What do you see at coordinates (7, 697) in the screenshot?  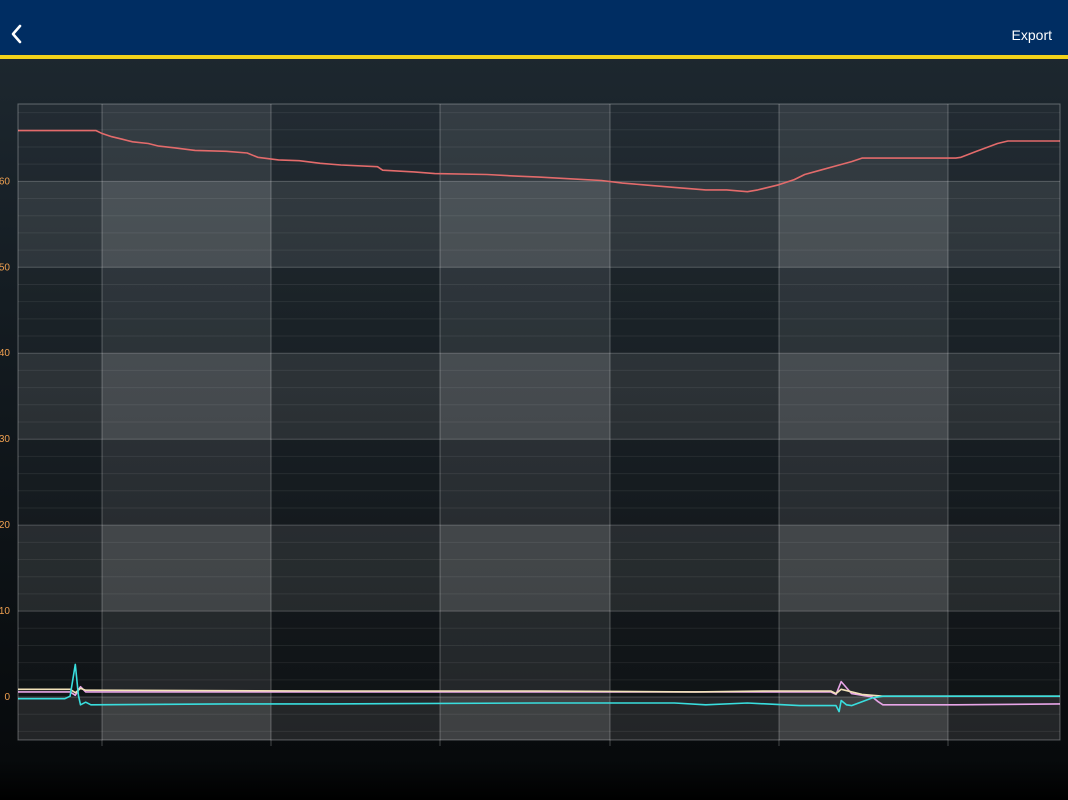 I see `y-tick-label: 0` at bounding box center [7, 697].